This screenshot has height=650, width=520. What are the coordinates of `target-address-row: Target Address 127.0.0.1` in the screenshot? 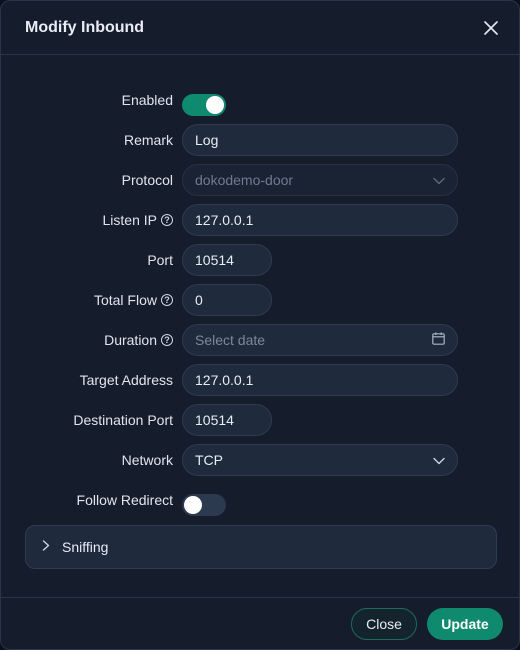 It's located at (260, 380).